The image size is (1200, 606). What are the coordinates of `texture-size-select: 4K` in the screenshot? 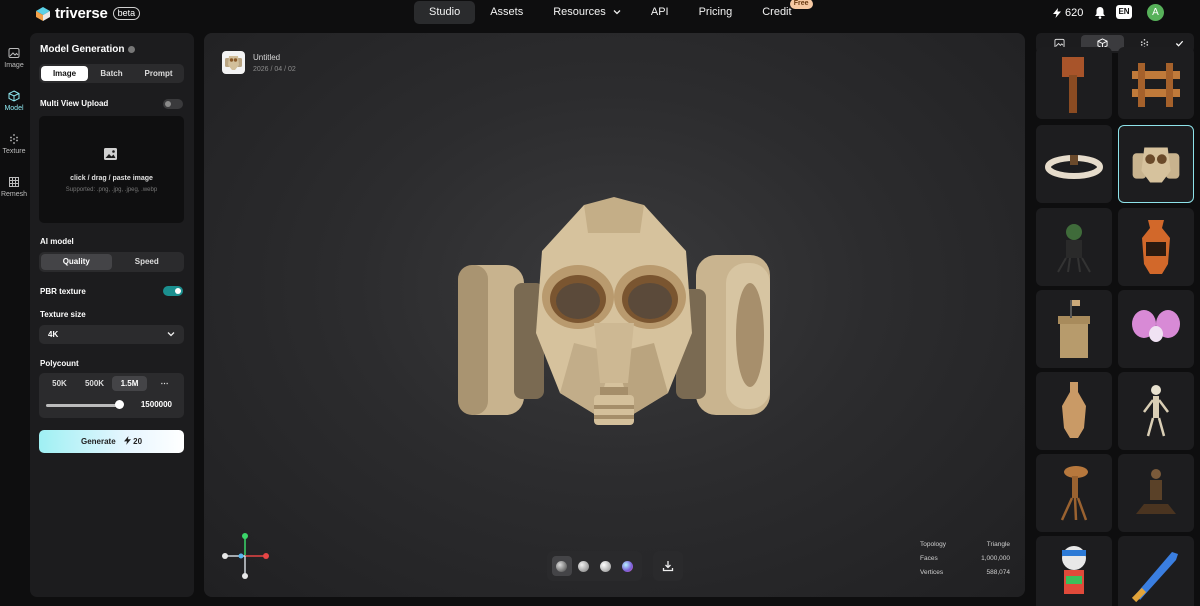 It's located at (111, 334).